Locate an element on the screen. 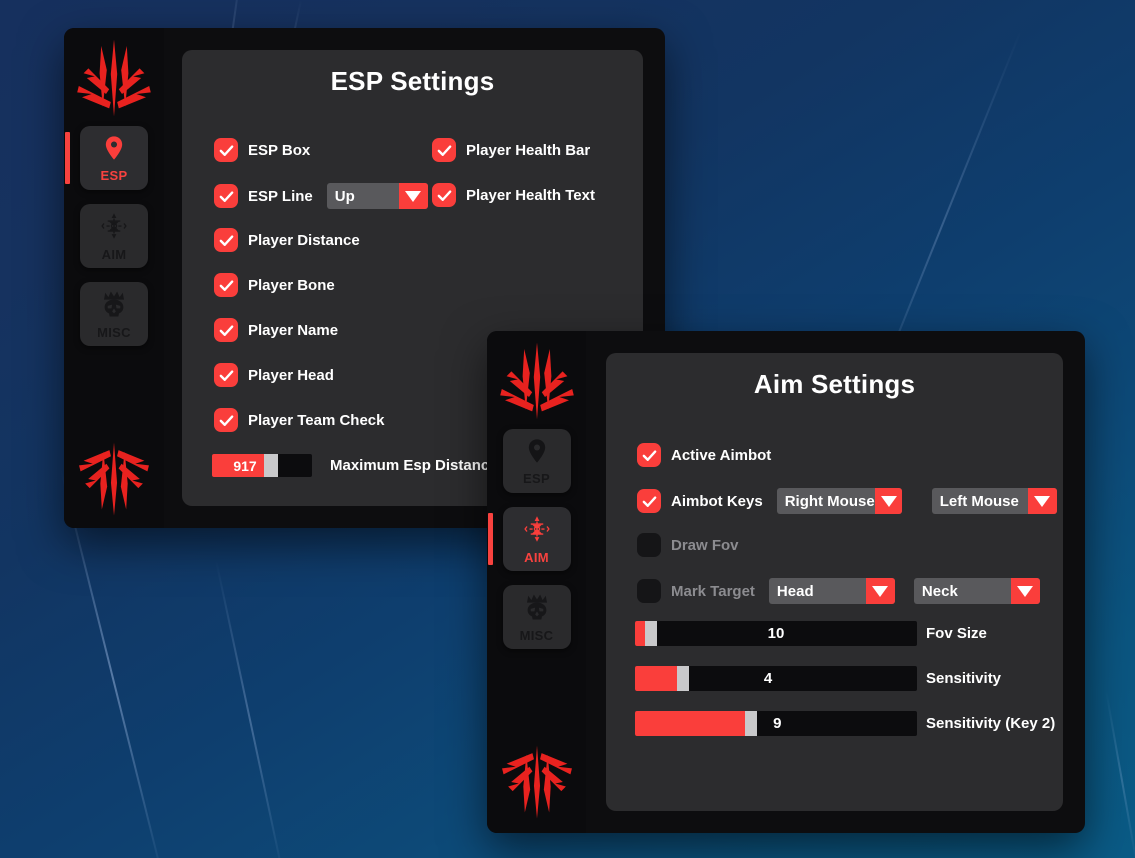  checkbox-label: Mark Target is located at coordinates (713, 591).